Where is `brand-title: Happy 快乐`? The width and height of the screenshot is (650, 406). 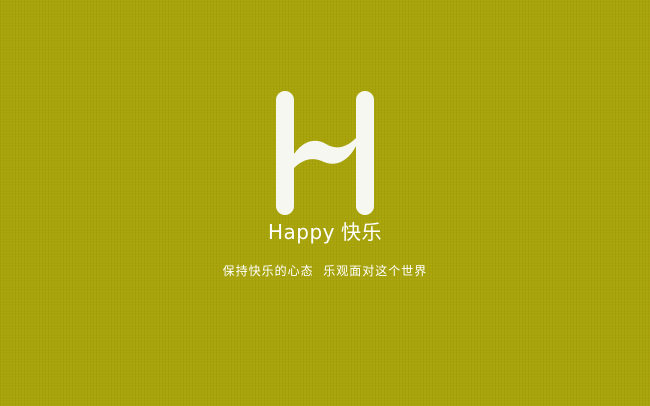 brand-title: Happy 快乐 is located at coordinates (325, 232).